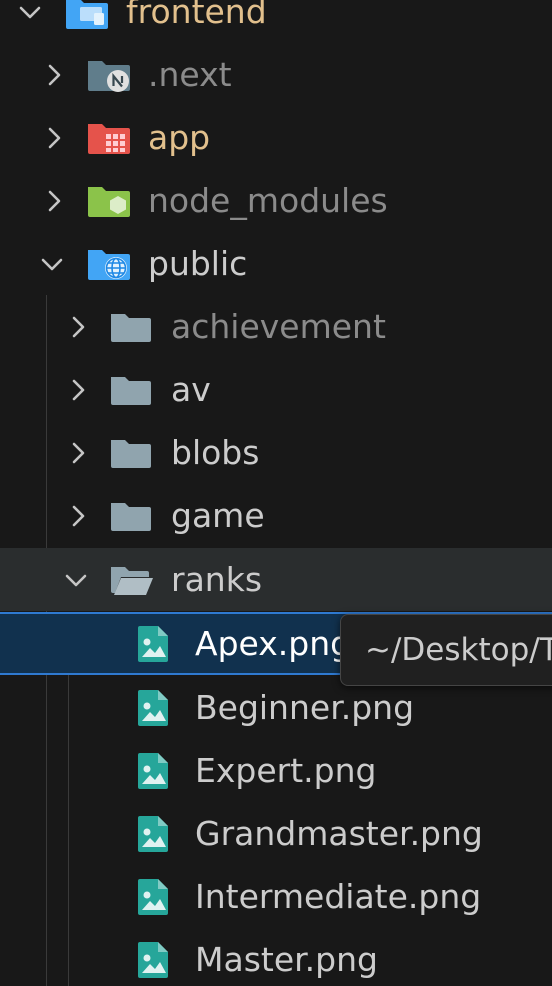 Image resolution: width=552 pixels, height=986 pixels. I want to click on tree-item-label: frontend, so click(196, 15).